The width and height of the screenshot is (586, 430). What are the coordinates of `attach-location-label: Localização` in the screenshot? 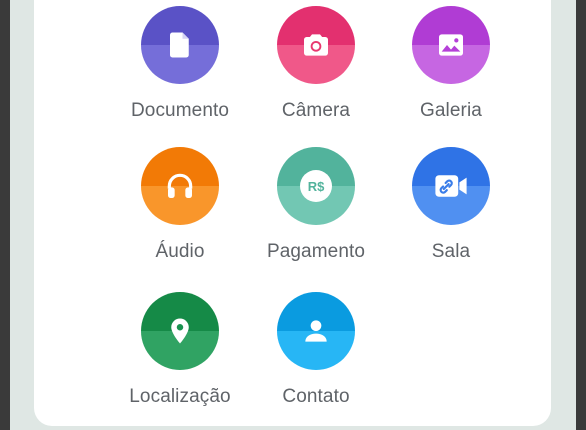 It's located at (180, 396).